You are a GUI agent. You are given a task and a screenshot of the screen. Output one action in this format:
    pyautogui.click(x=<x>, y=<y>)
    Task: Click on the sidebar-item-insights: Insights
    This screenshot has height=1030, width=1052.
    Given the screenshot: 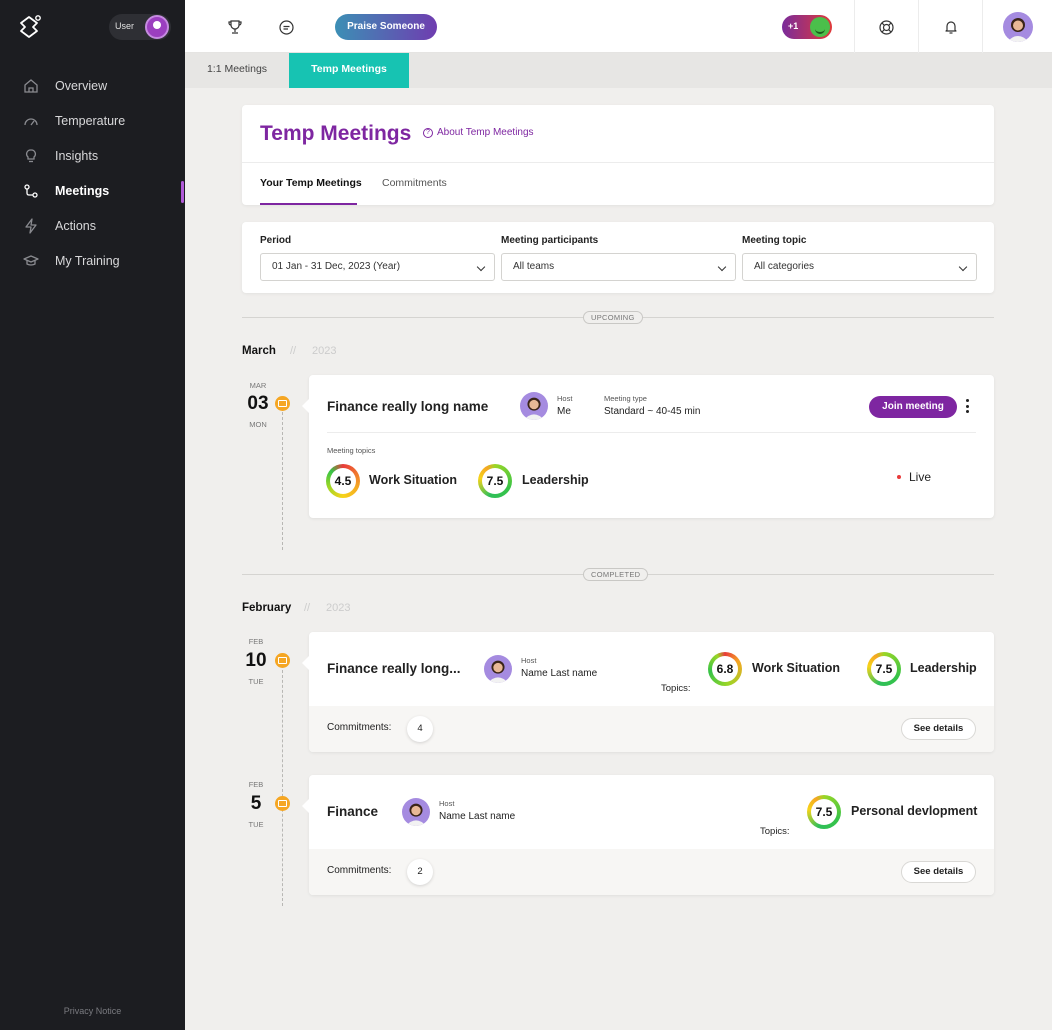 What is the action you would take?
    pyautogui.click(x=92, y=155)
    